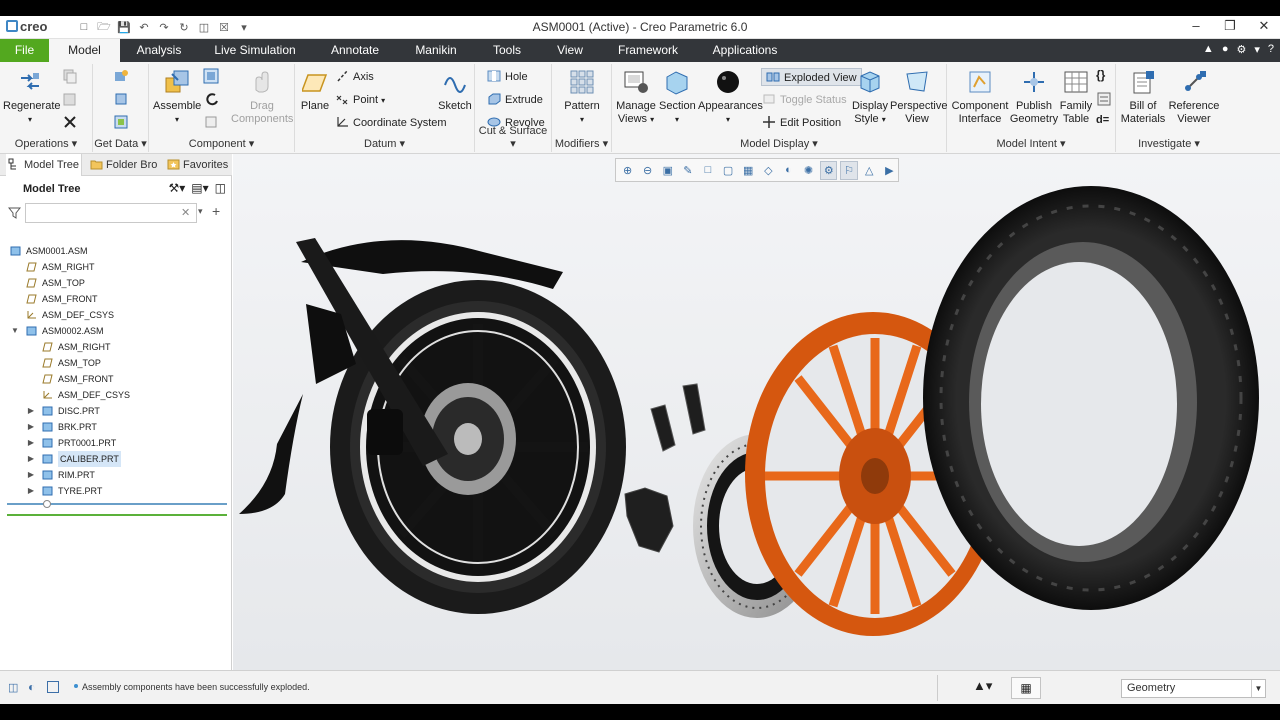 This screenshot has width=1280, height=720. What do you see at coordinates (384, 143) in the screenshot?
I see `group-label-datum: Datum ▾` at bounding box center [384, 143].